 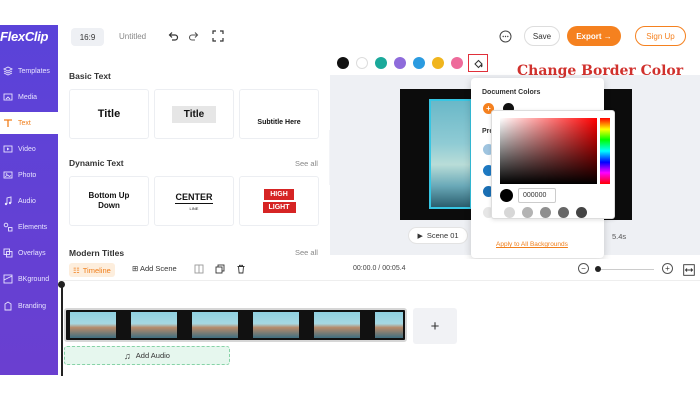 What do you see at coordinates (619, 236) in the screenshot?
I see `scene-duration: 5.4s` at bounding box center [619, 236].